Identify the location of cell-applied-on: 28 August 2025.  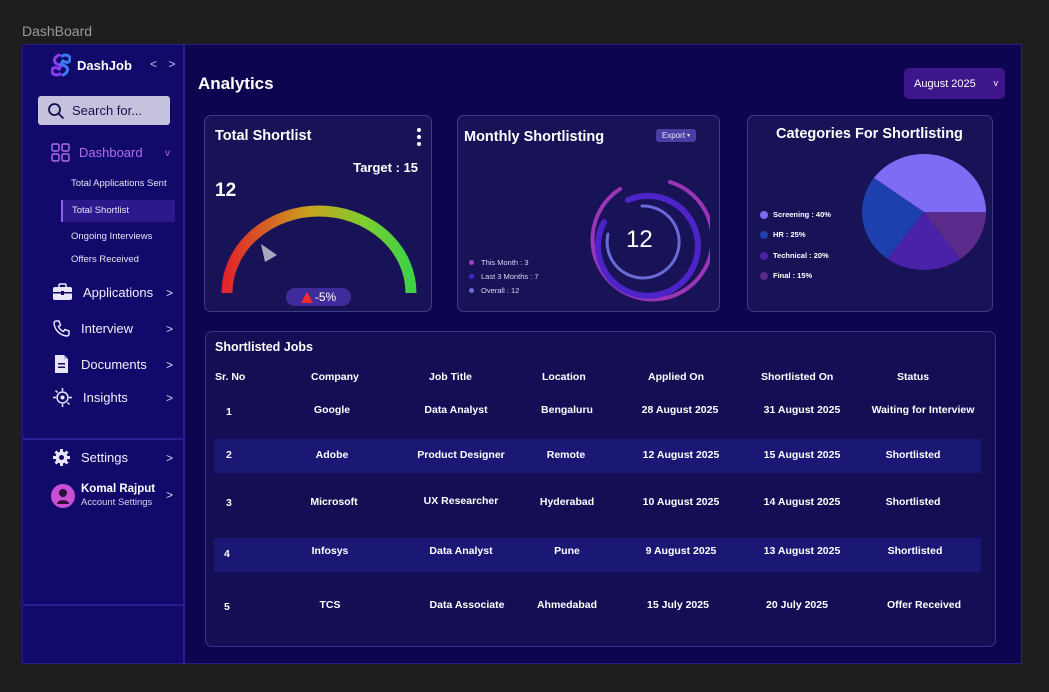
(680, 410).